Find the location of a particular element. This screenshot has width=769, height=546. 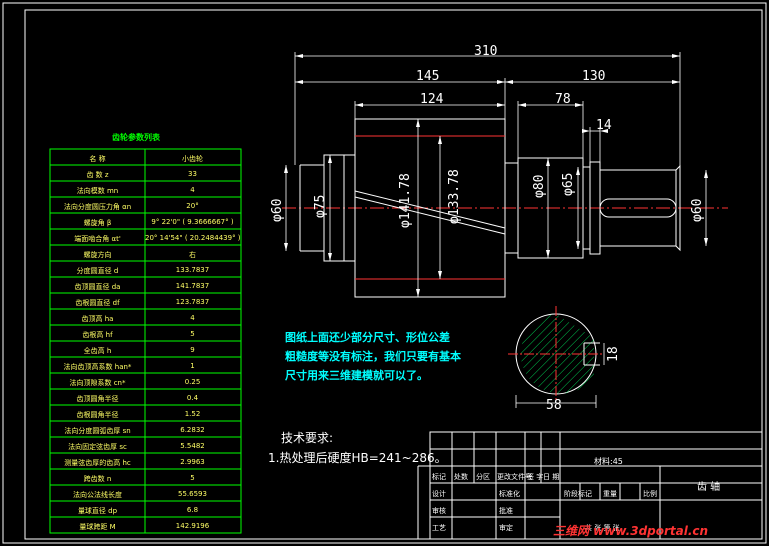

table-row-label: 齿 数 z is located at coordinates (97, 175).